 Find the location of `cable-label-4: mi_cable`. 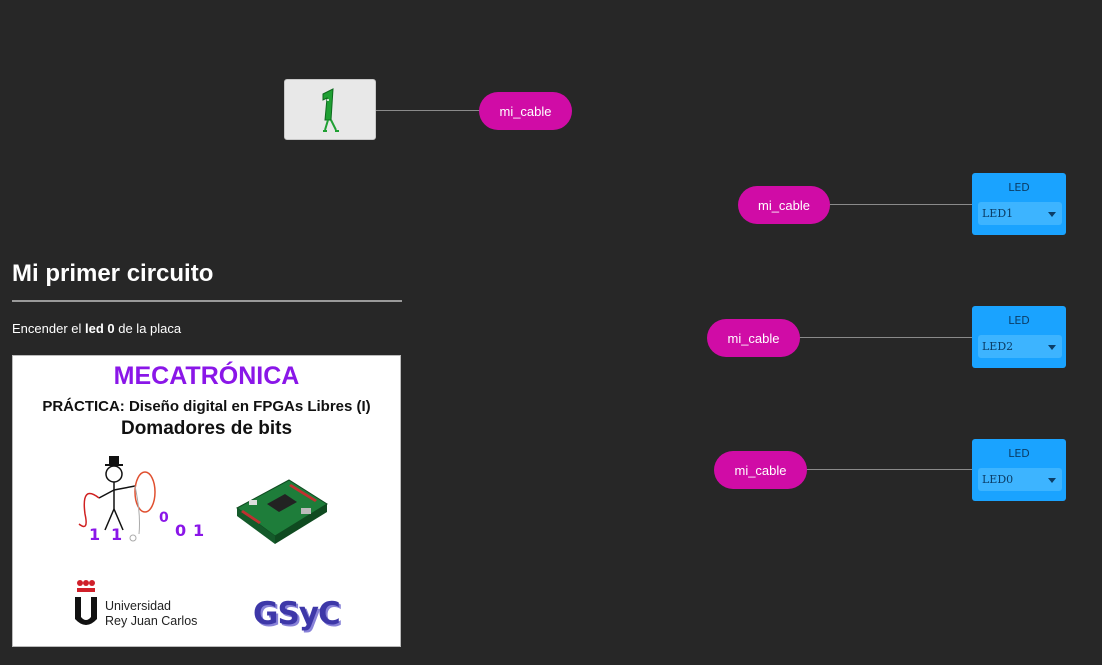

cable-label-4: mi_cable is located at coordinates (760, 470).